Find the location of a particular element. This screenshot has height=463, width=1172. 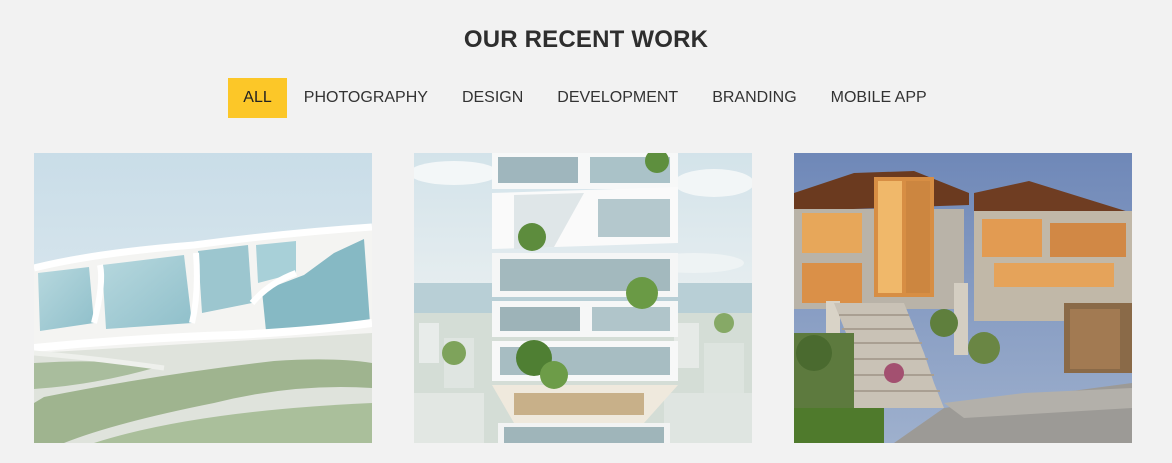

filter-development: DEVELOPMENT is located at coordinates (617, 98).